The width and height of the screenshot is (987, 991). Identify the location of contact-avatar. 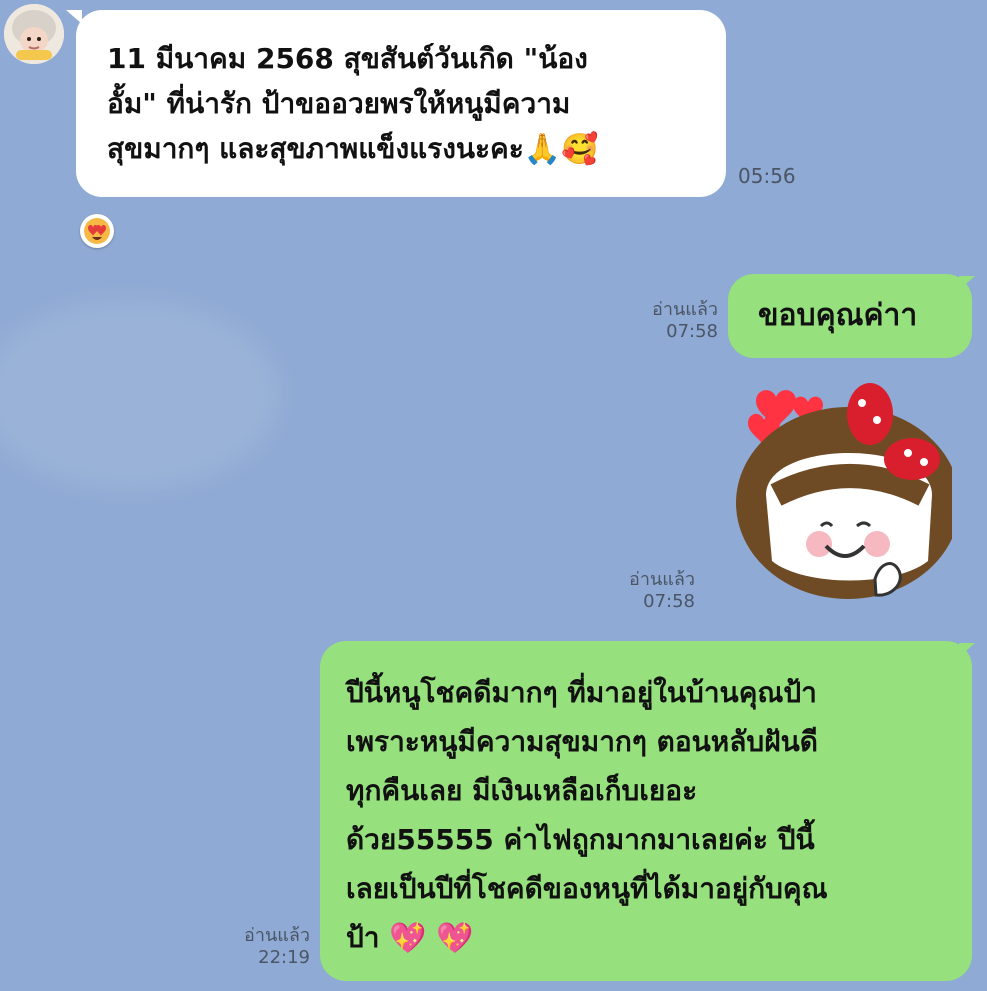
(34, 34).